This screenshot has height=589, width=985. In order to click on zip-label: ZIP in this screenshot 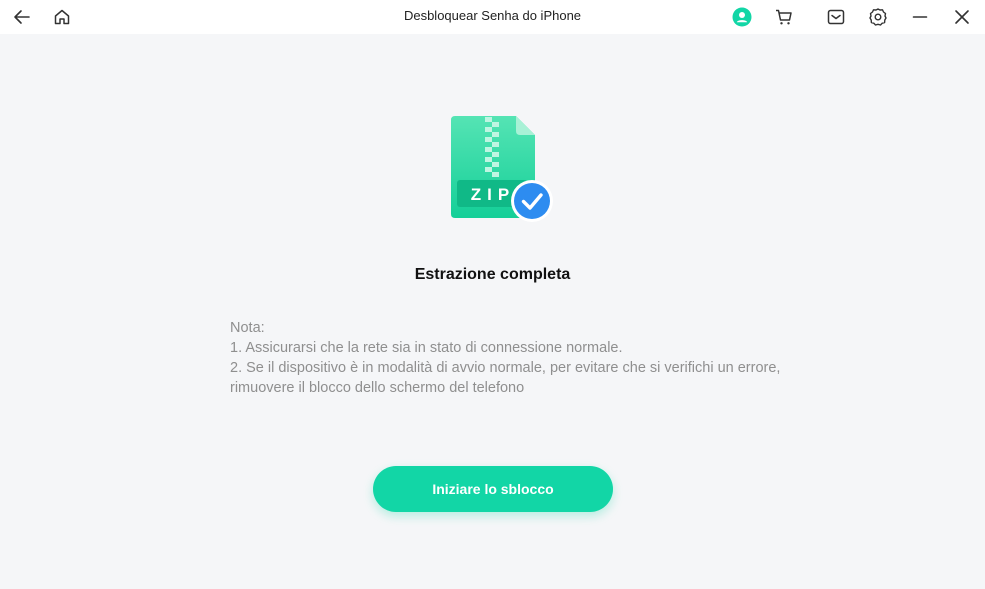, I will do `click(493, 194)`.